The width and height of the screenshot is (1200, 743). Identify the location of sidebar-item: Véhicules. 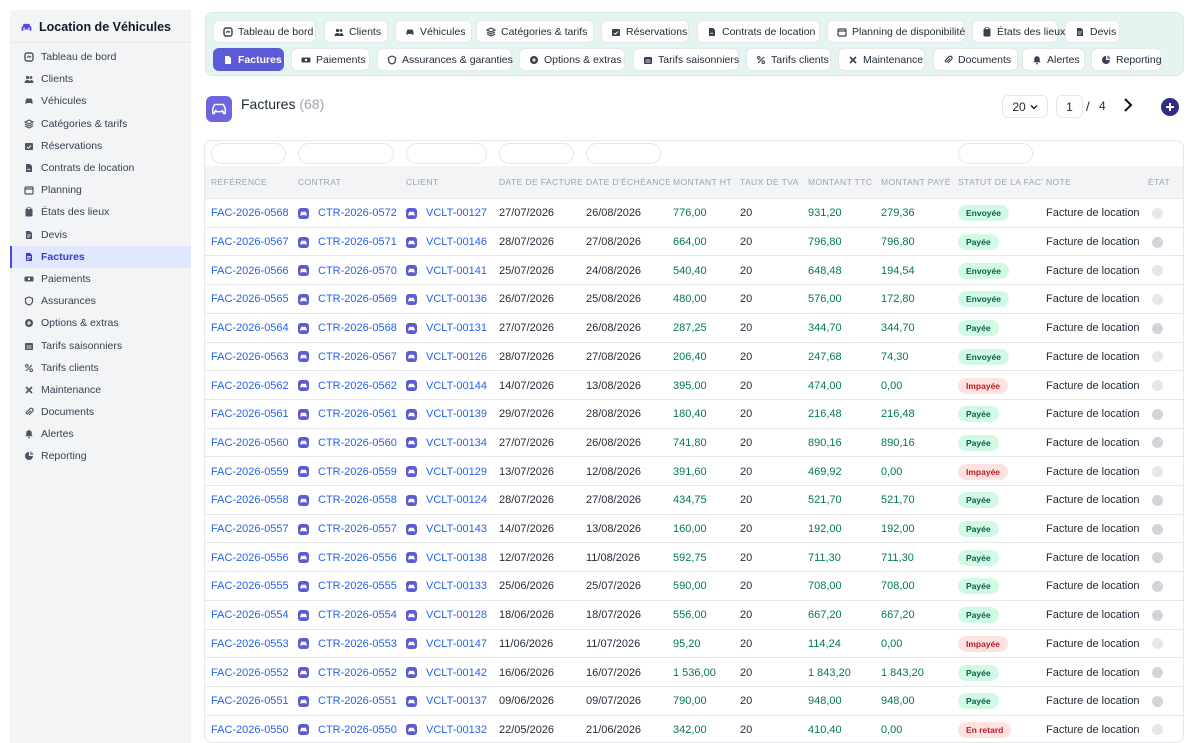
(100, 101).